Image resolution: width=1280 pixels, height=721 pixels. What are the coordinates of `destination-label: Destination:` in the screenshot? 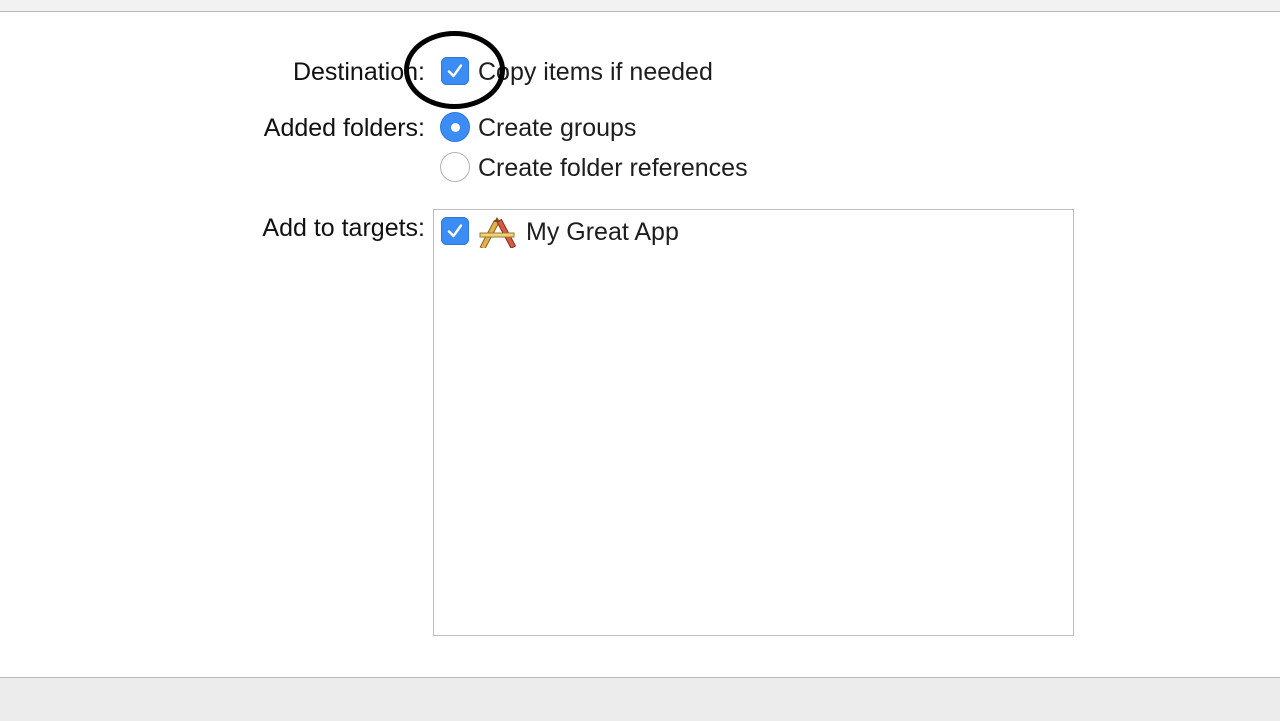 It's located at (358, 72).